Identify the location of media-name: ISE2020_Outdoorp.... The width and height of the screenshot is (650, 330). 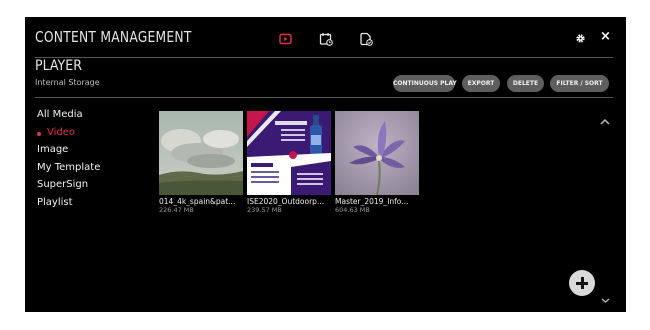
(286, 201).